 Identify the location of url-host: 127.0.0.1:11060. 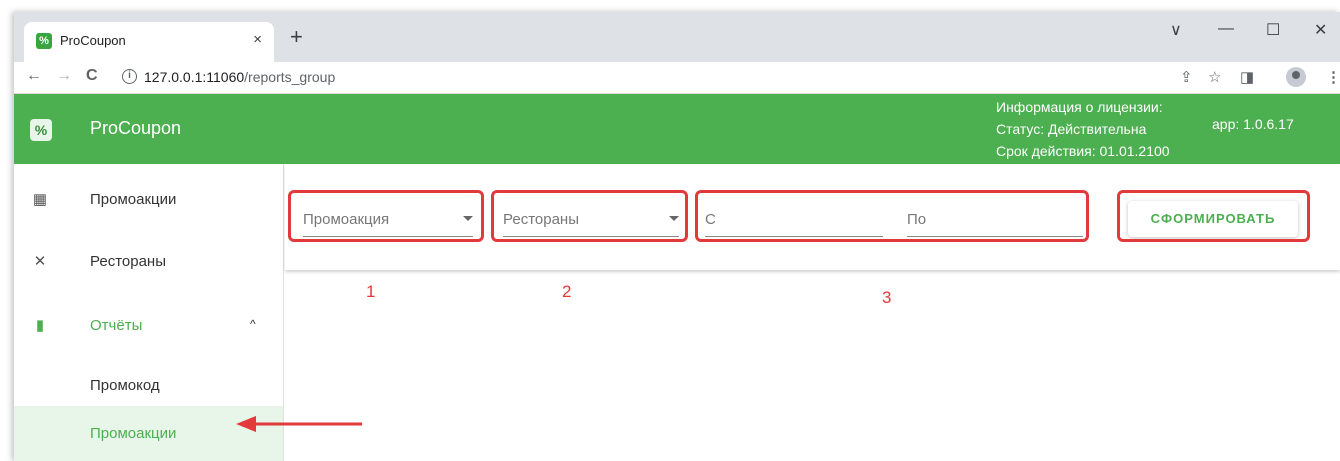
(194, 77).